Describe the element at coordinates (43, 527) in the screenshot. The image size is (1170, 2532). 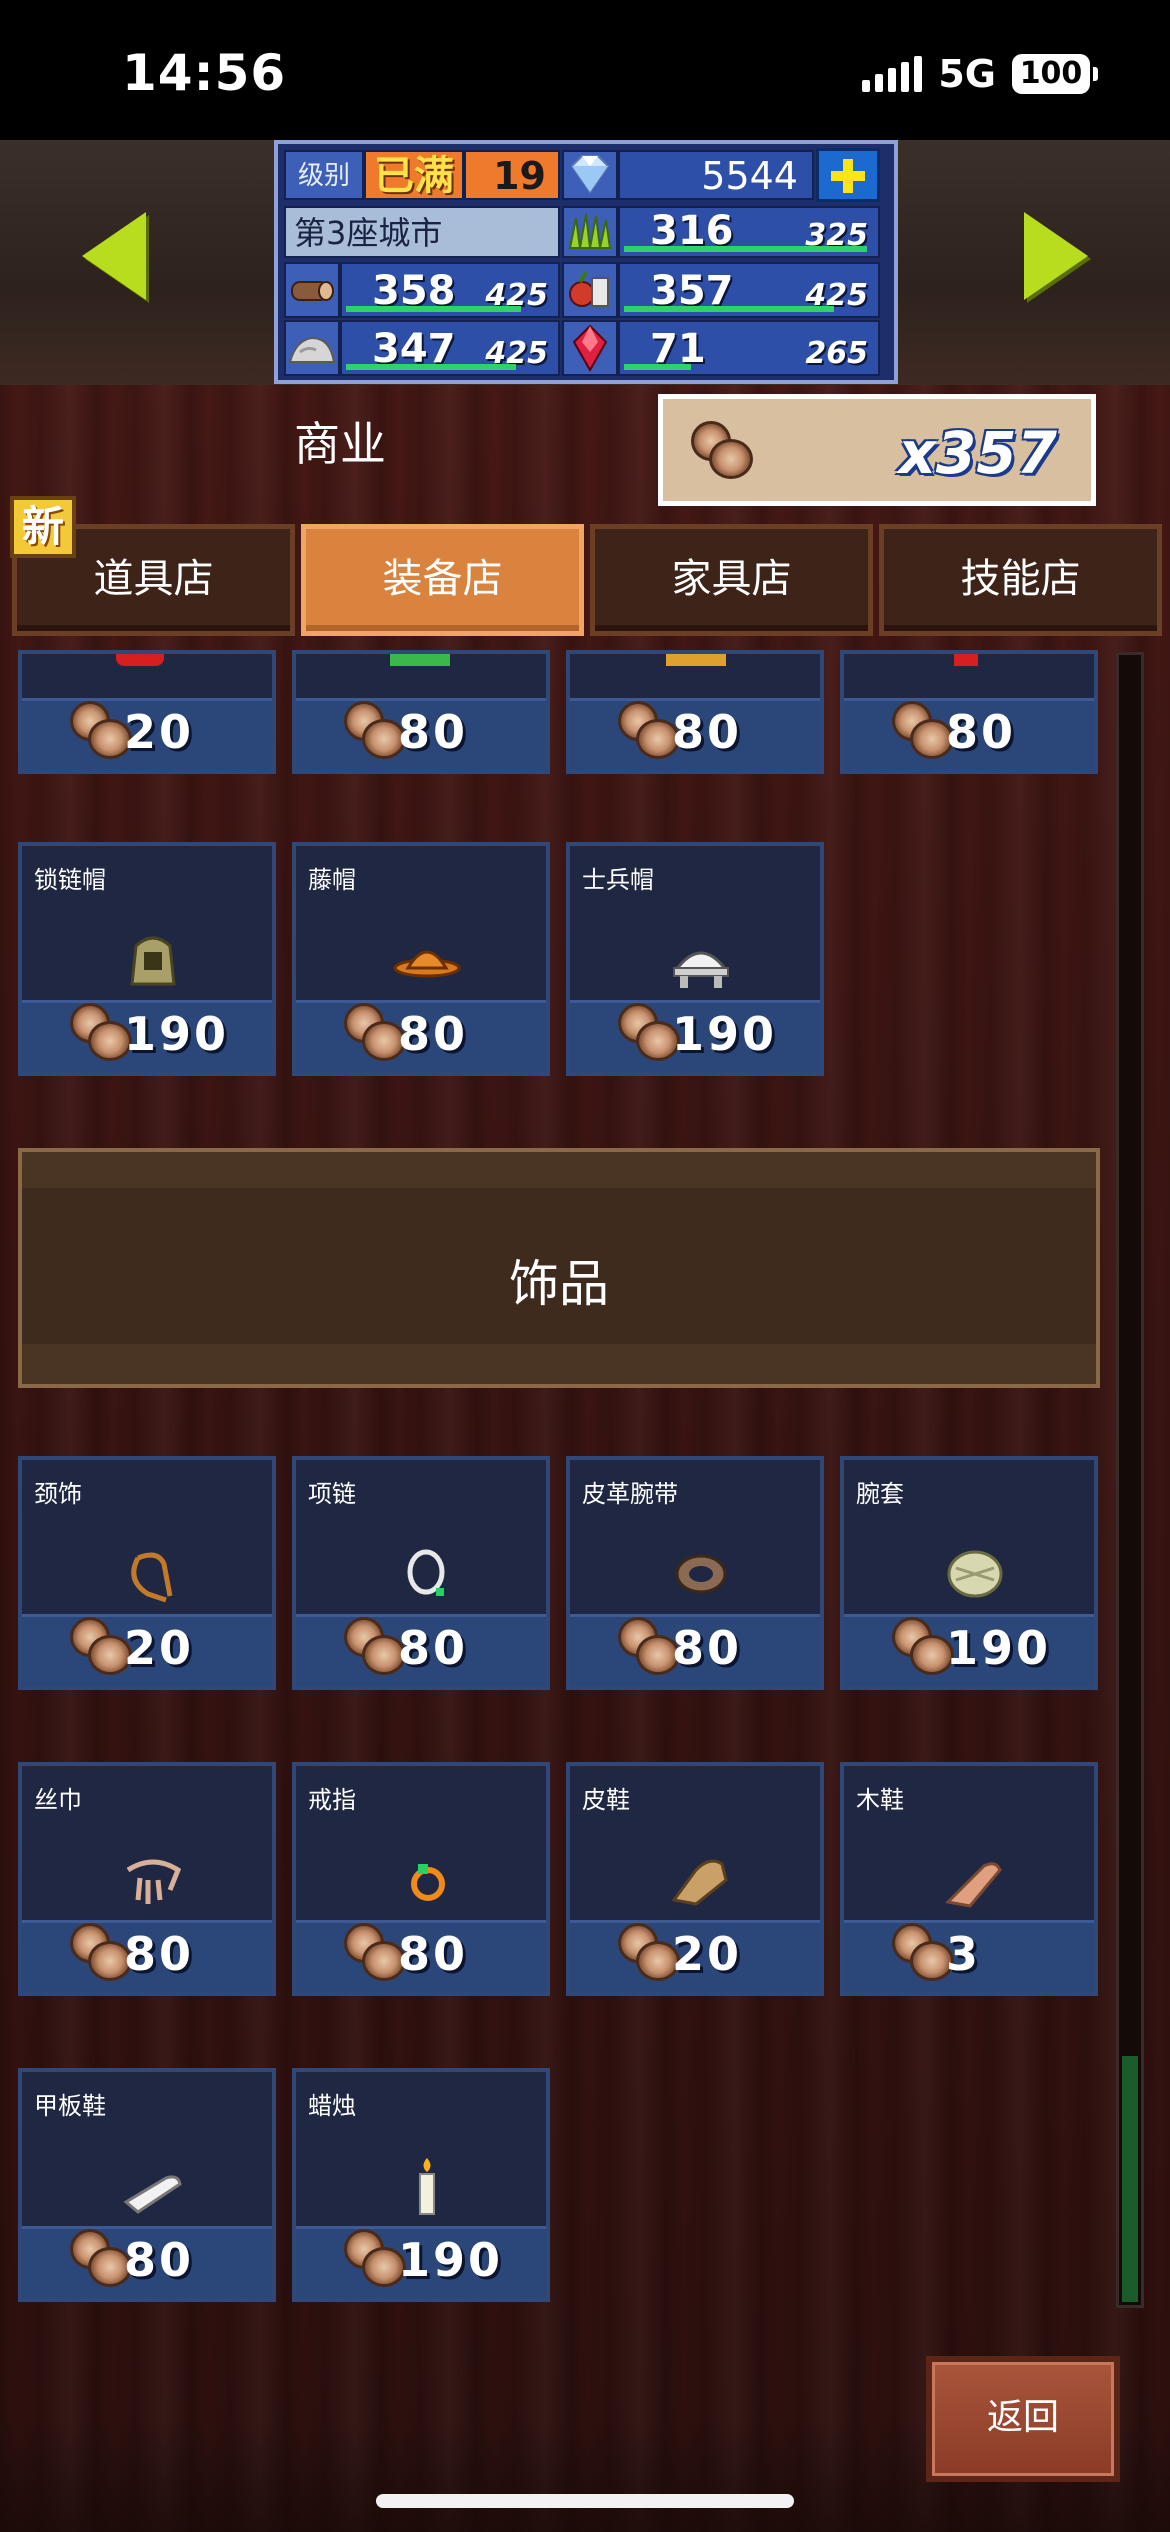
I see `new-badge: 新` at that location.